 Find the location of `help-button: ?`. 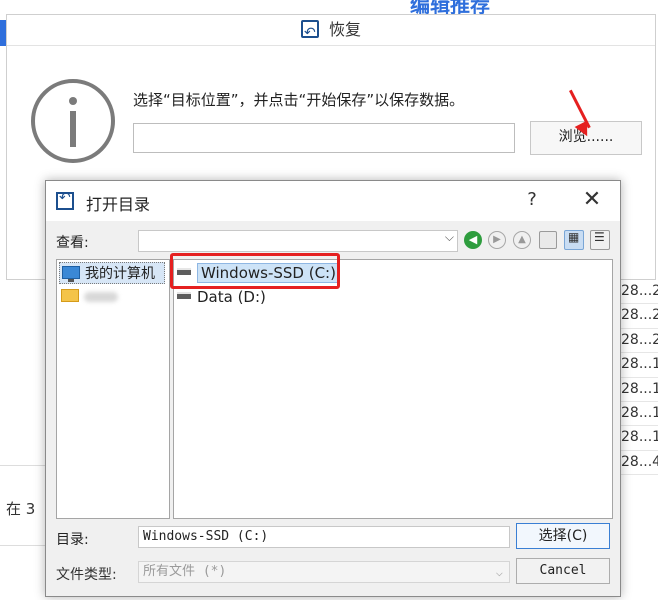

help-button: ? is located at coordinates (532, 199).